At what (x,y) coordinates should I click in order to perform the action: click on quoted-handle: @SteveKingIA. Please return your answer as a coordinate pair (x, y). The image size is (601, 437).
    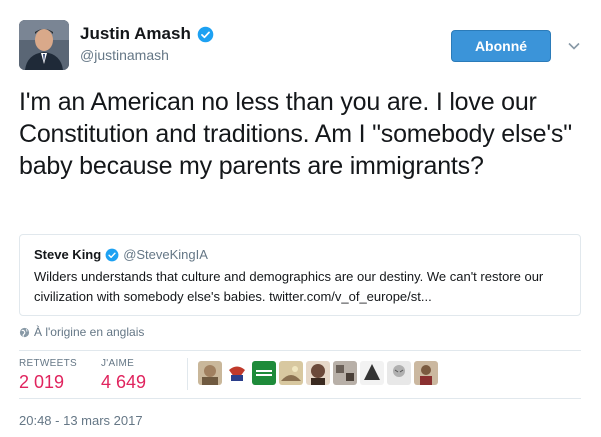
    Looking at the image, I should click on (165, 254).